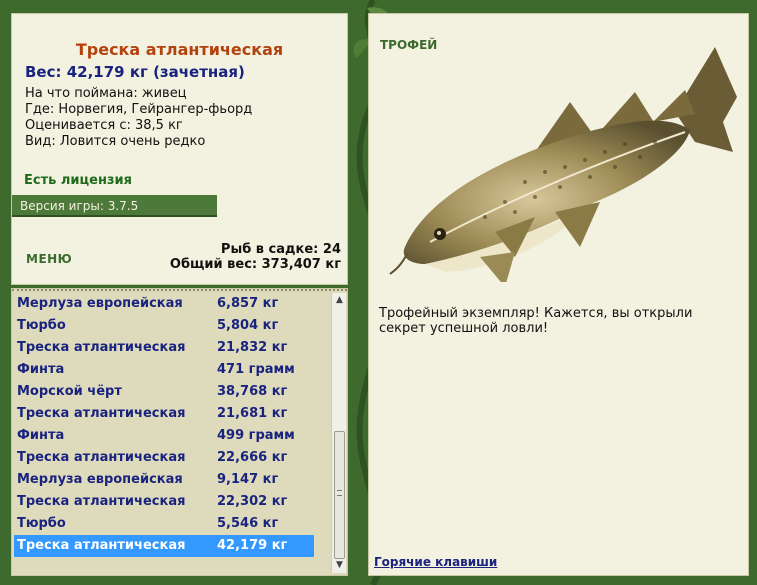 The image size is (757, 585). What do you see at coordinates (256, 435) in the screenshot?
I see `catch-fish-weight: 499 грамм` at bounding box center [256, 435].